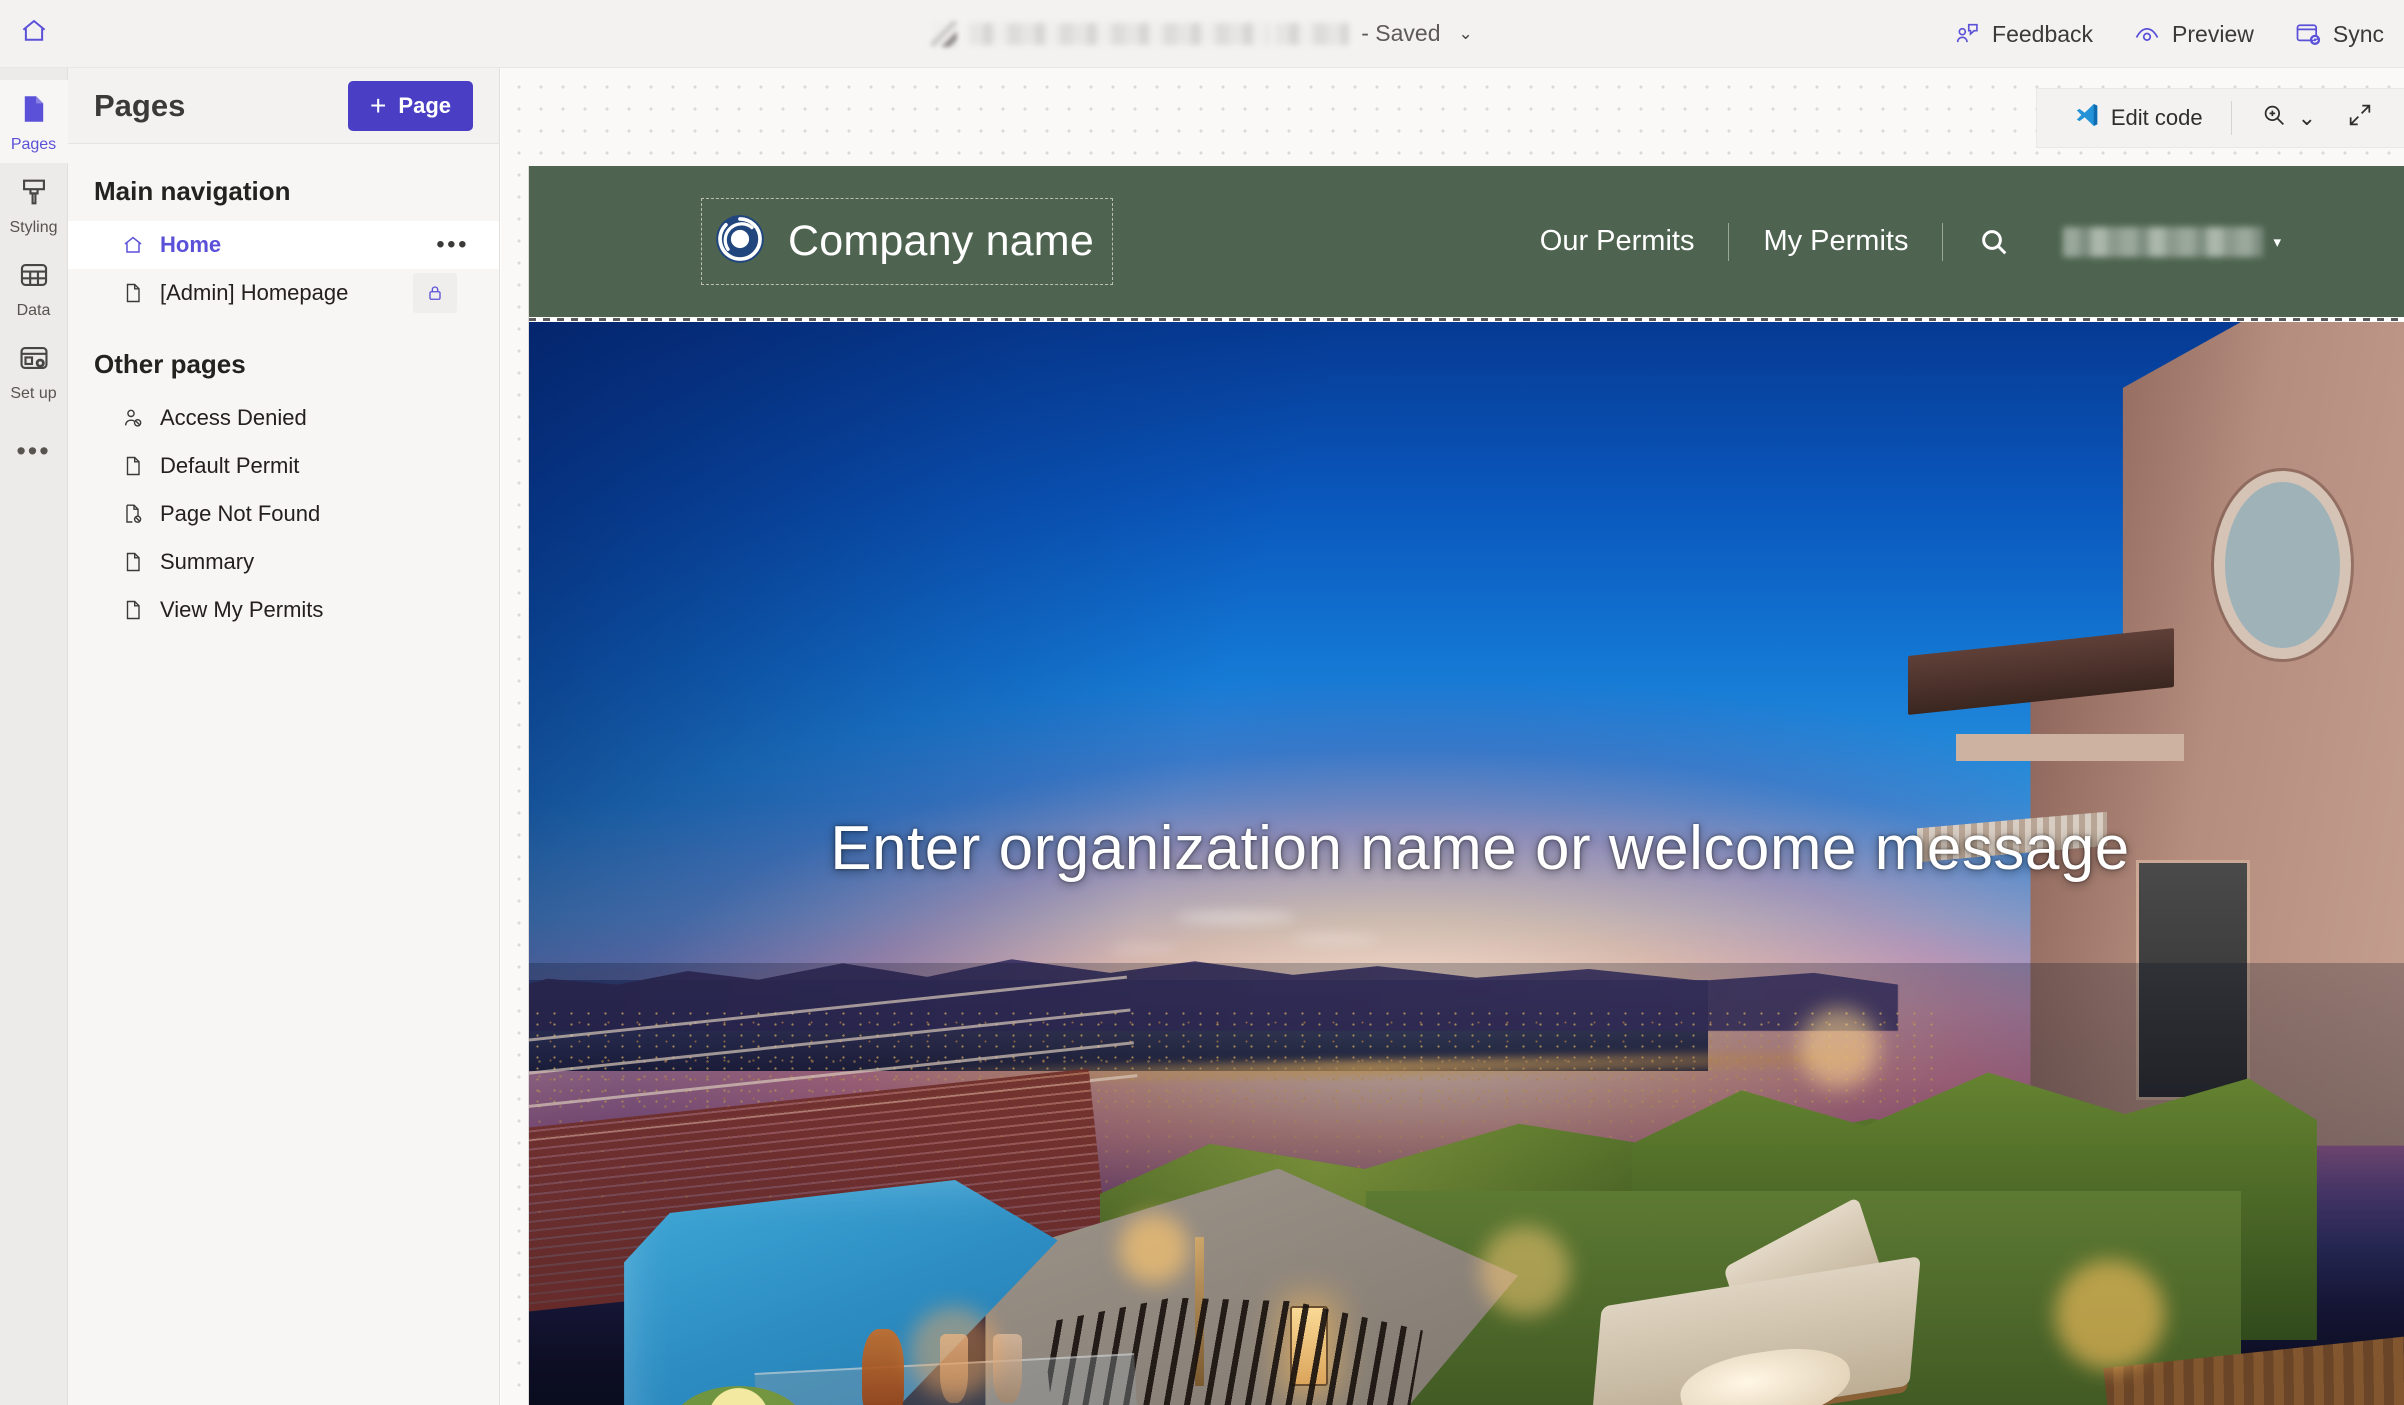 Image resolution: width=2404 pixels, height=1405 pixels. What do you see at coordinates (2043, 33) in the screenshot?
I see `feedback-label: Feedback` at bounding box center [2043, 33].